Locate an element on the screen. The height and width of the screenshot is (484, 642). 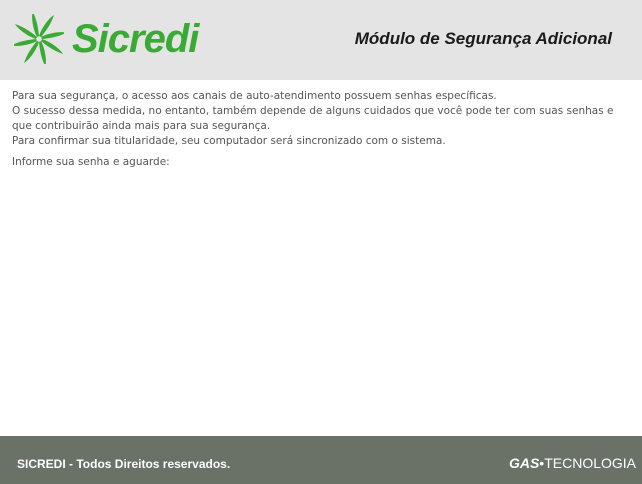
vendor-gas-text: GAS is located at coordinates (524, 463).